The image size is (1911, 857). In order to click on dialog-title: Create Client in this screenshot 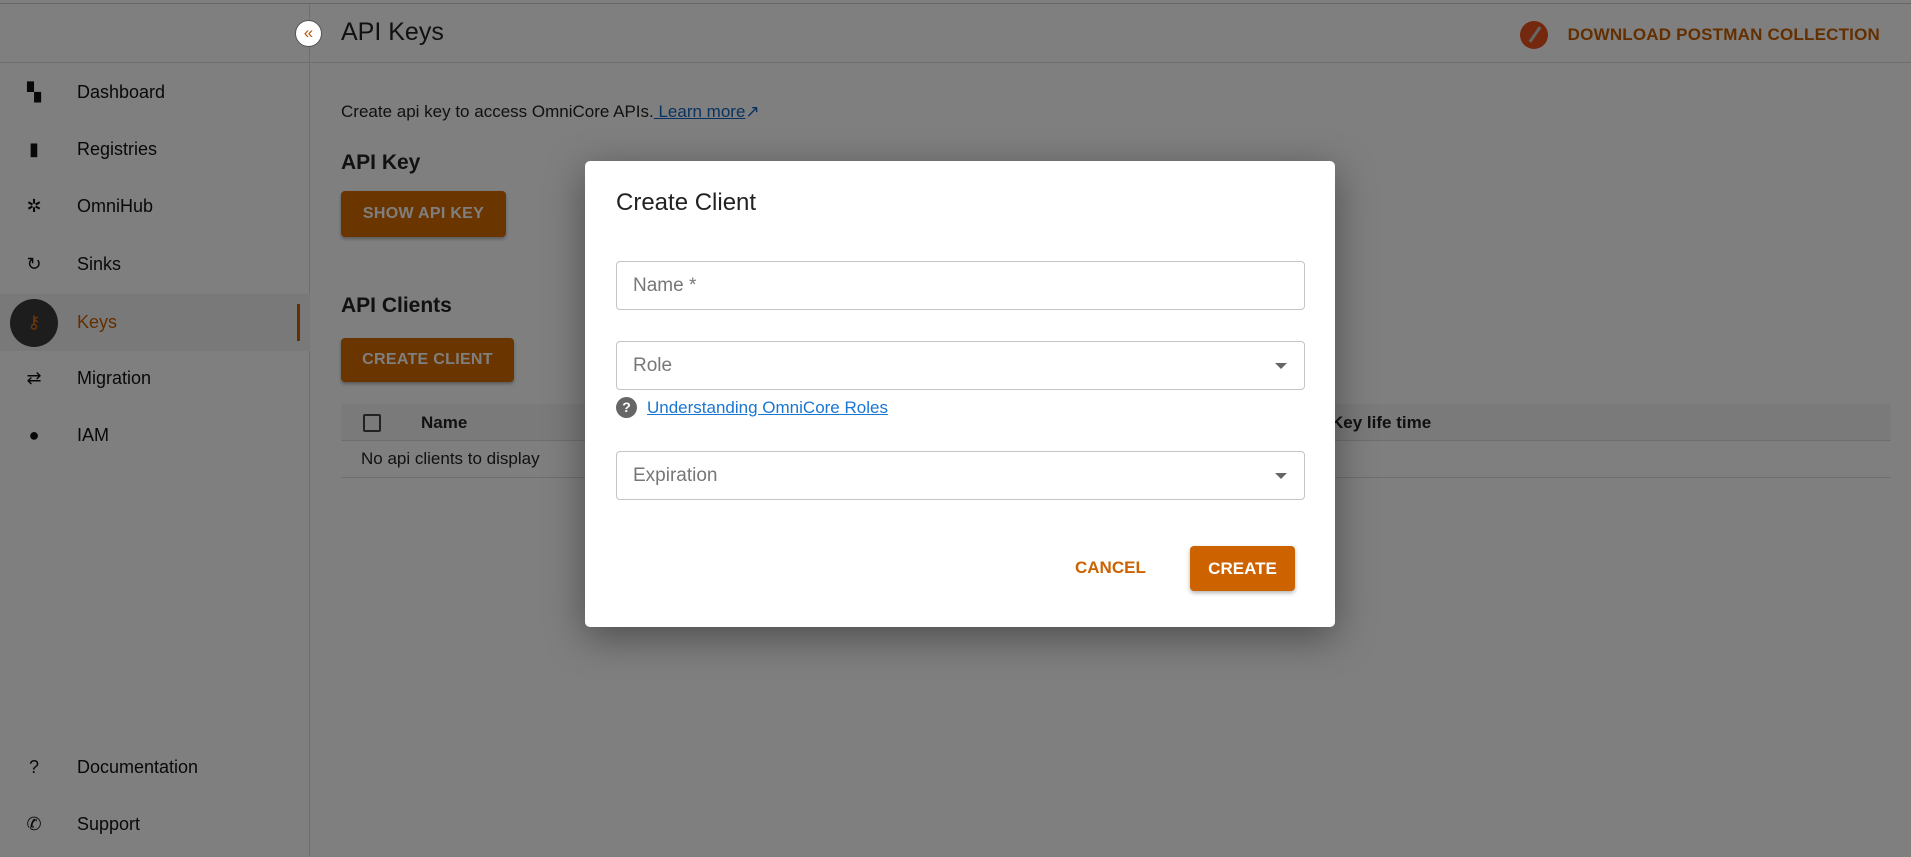, I will do `click(686, 202)`.